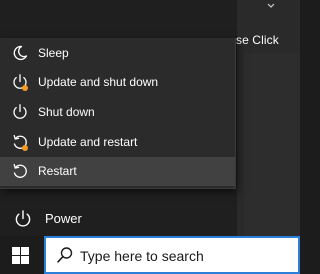 This screenshot has height=274, width=320. What do you see at coordinates (66, 112) in the screenshot?
I see `menu-item-label: Shut down` at bounding box center [66, 112].